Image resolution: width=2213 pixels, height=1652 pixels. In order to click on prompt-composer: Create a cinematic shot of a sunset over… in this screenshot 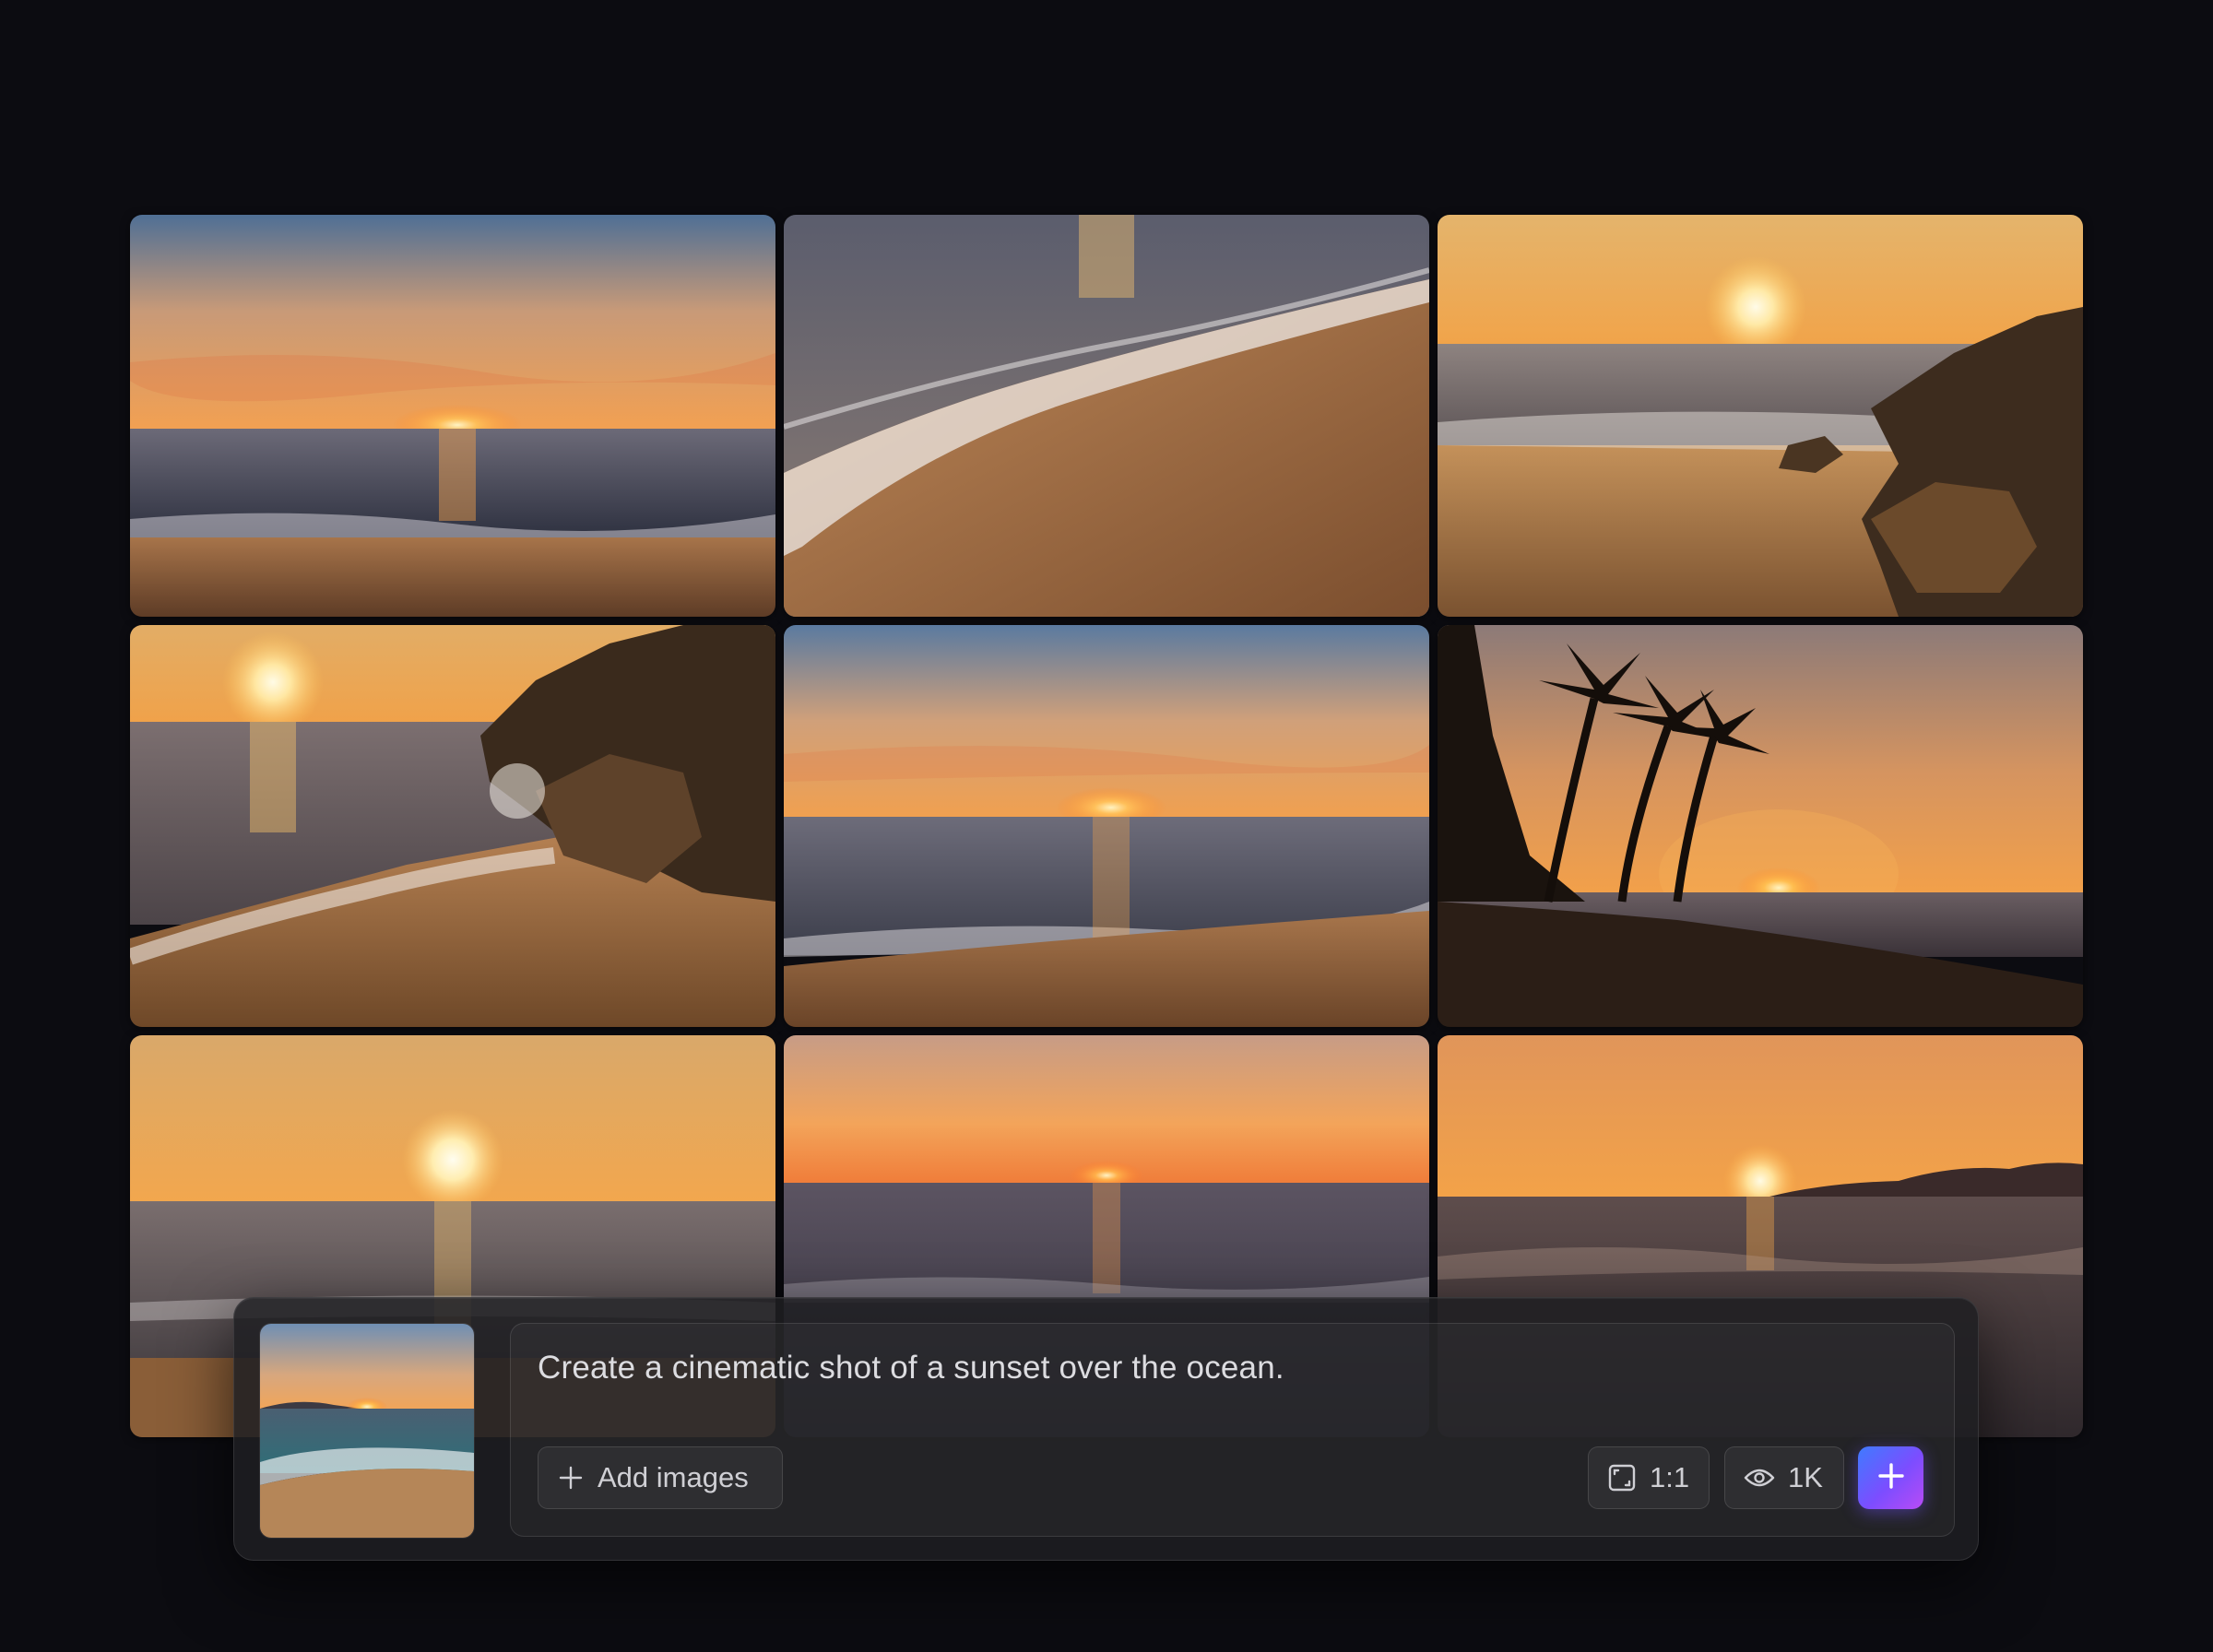, I will do `click(1106, 1429)`.